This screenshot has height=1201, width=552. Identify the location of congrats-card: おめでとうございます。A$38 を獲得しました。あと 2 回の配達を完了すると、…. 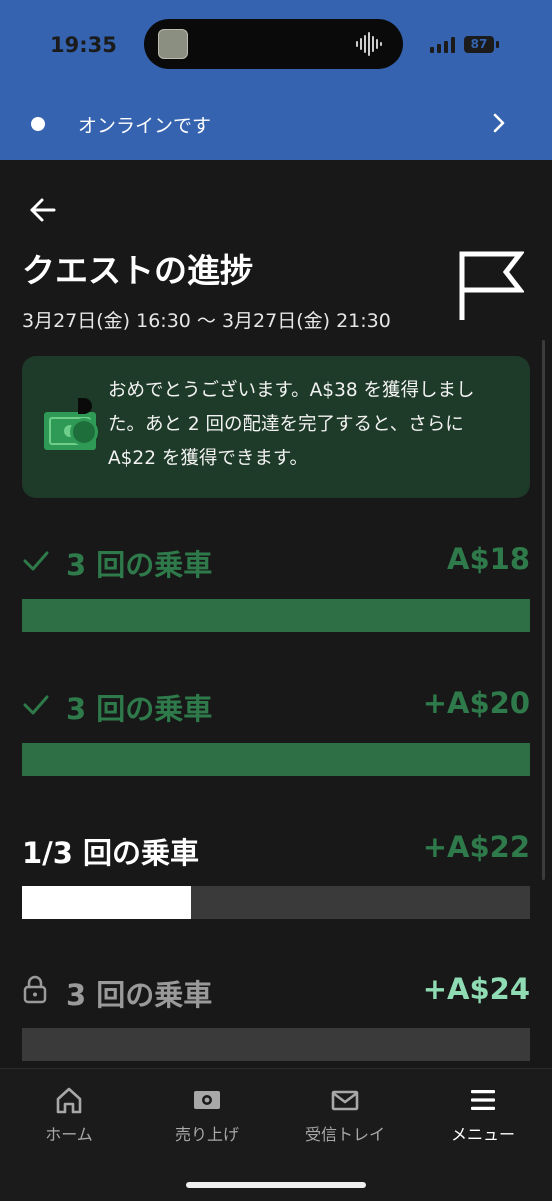
(276, 427).